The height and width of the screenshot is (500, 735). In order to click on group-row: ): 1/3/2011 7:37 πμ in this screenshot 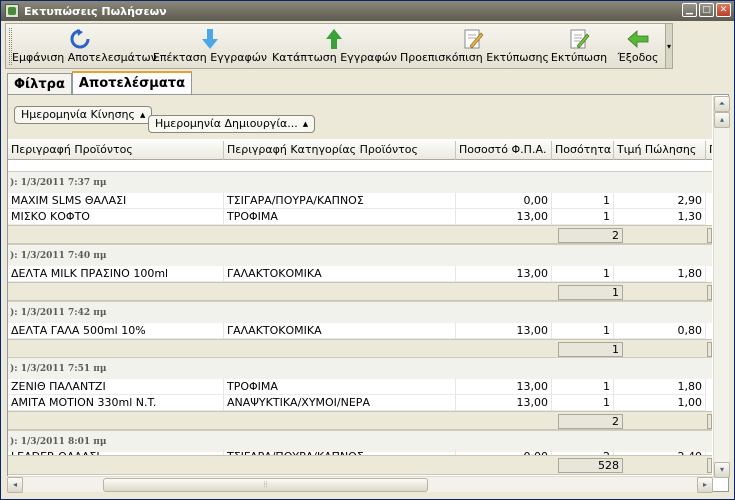, I will do `click(360, 182)`.